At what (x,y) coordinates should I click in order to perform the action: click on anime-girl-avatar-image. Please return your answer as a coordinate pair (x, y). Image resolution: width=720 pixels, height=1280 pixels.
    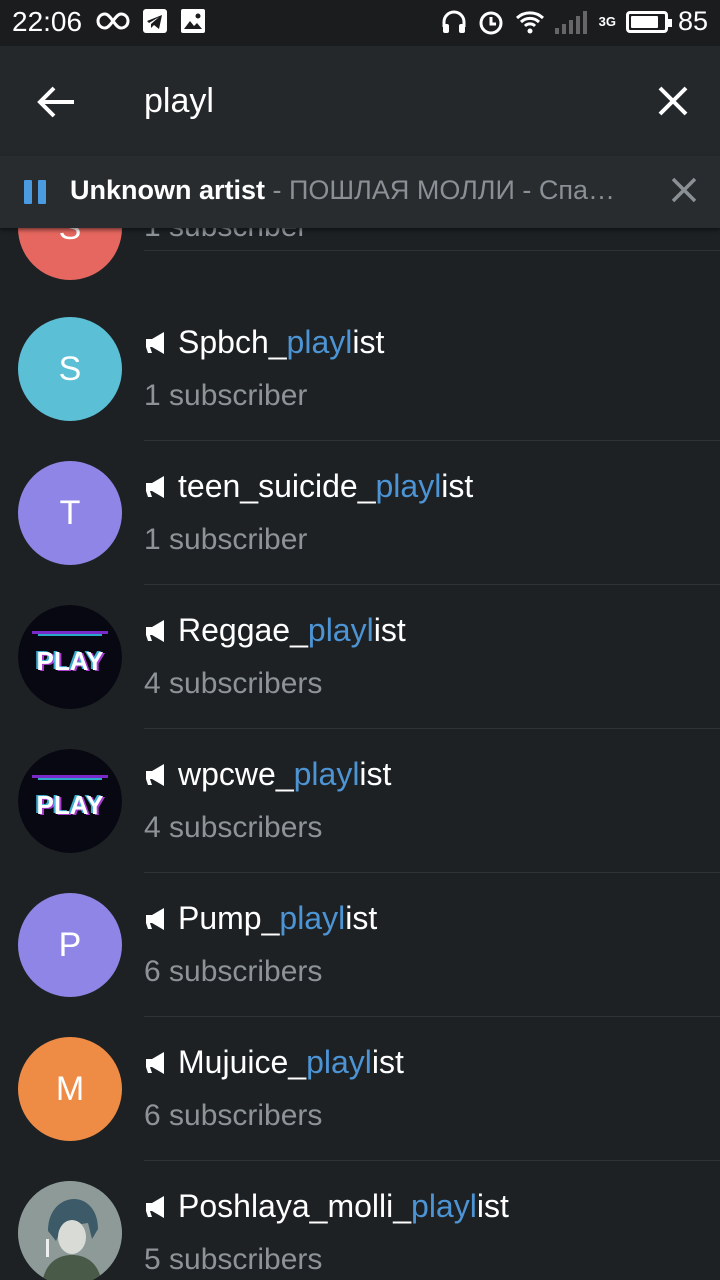
    Looking at the image, I should click on (70, 1230).